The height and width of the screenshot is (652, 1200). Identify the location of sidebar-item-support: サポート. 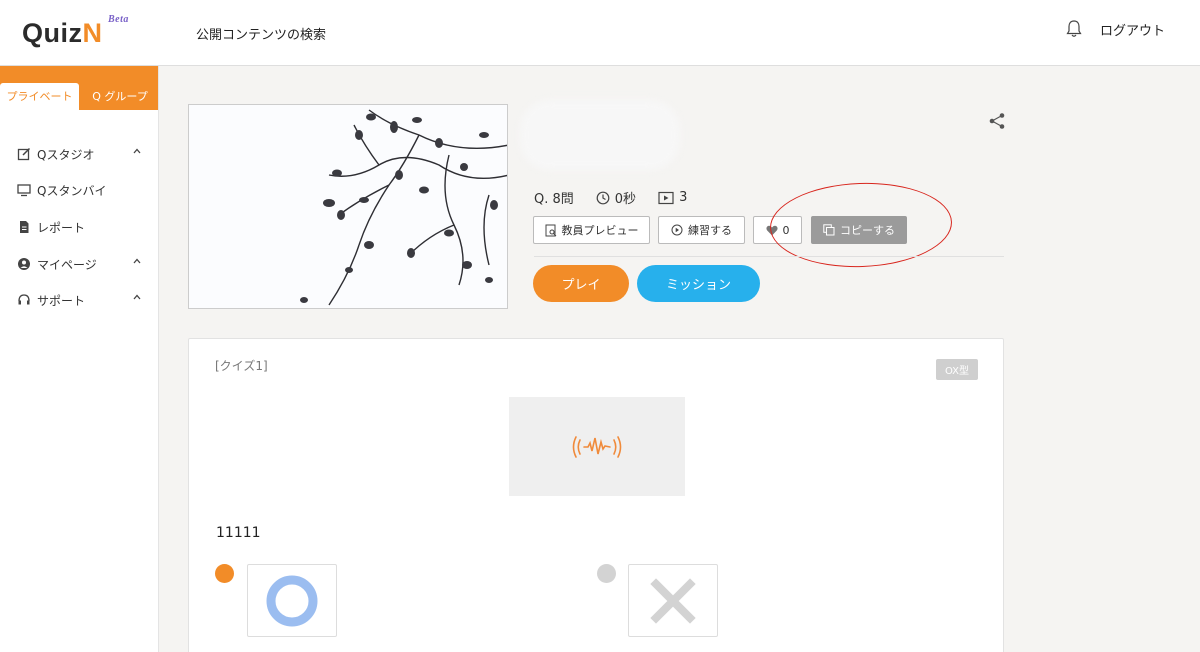
(79, 300).